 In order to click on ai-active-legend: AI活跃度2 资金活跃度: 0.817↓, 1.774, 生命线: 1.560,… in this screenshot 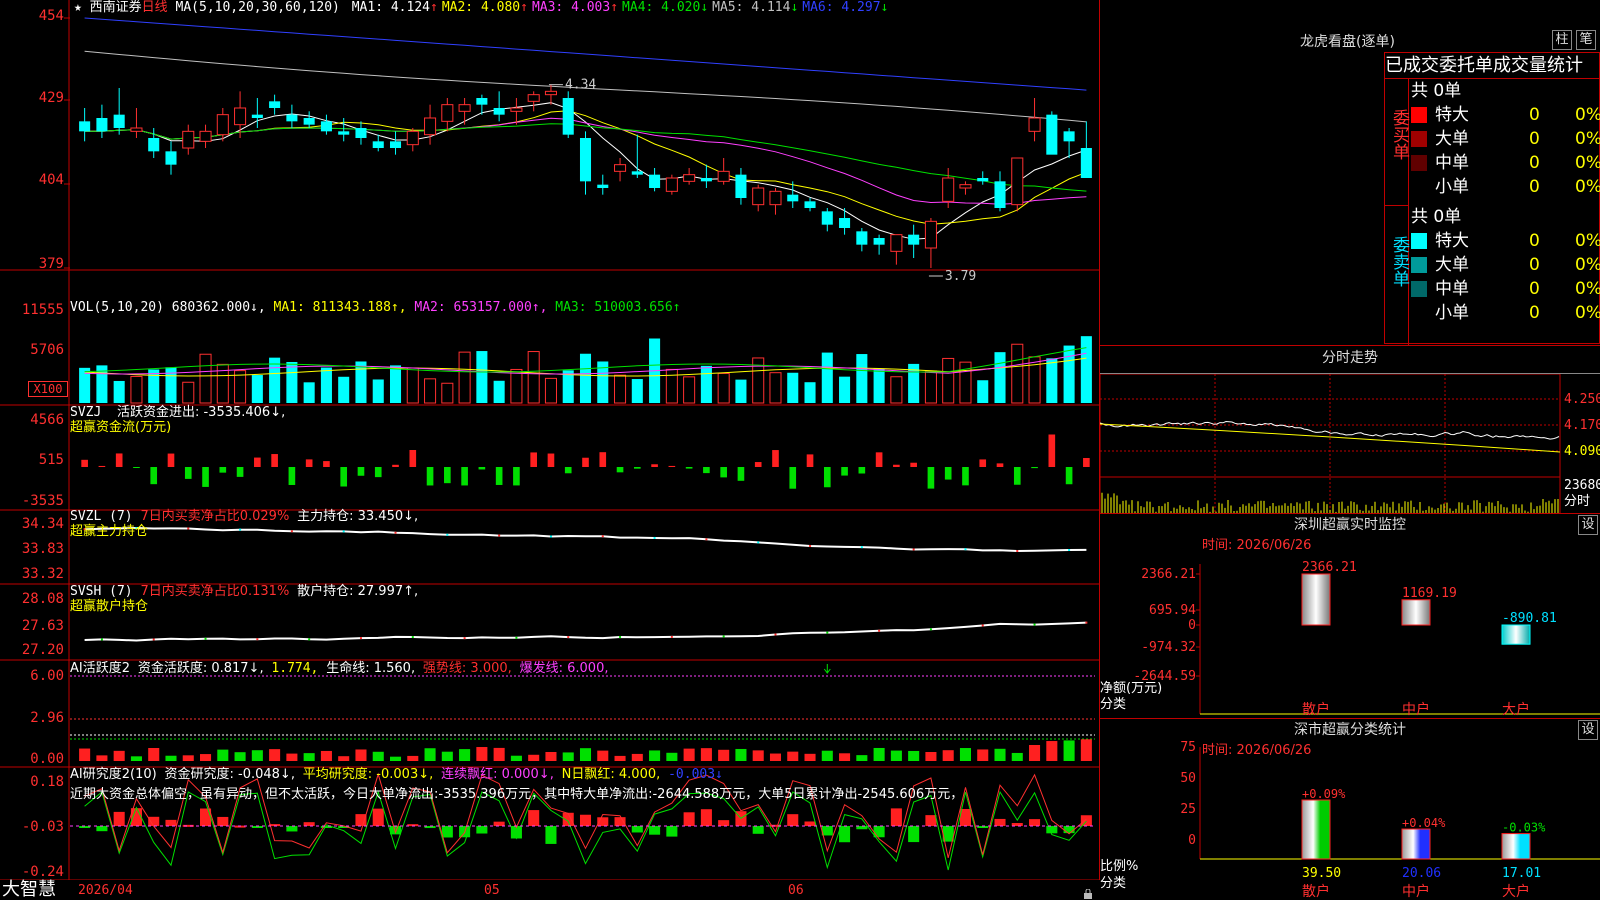, I will do `click(339, 668)`.